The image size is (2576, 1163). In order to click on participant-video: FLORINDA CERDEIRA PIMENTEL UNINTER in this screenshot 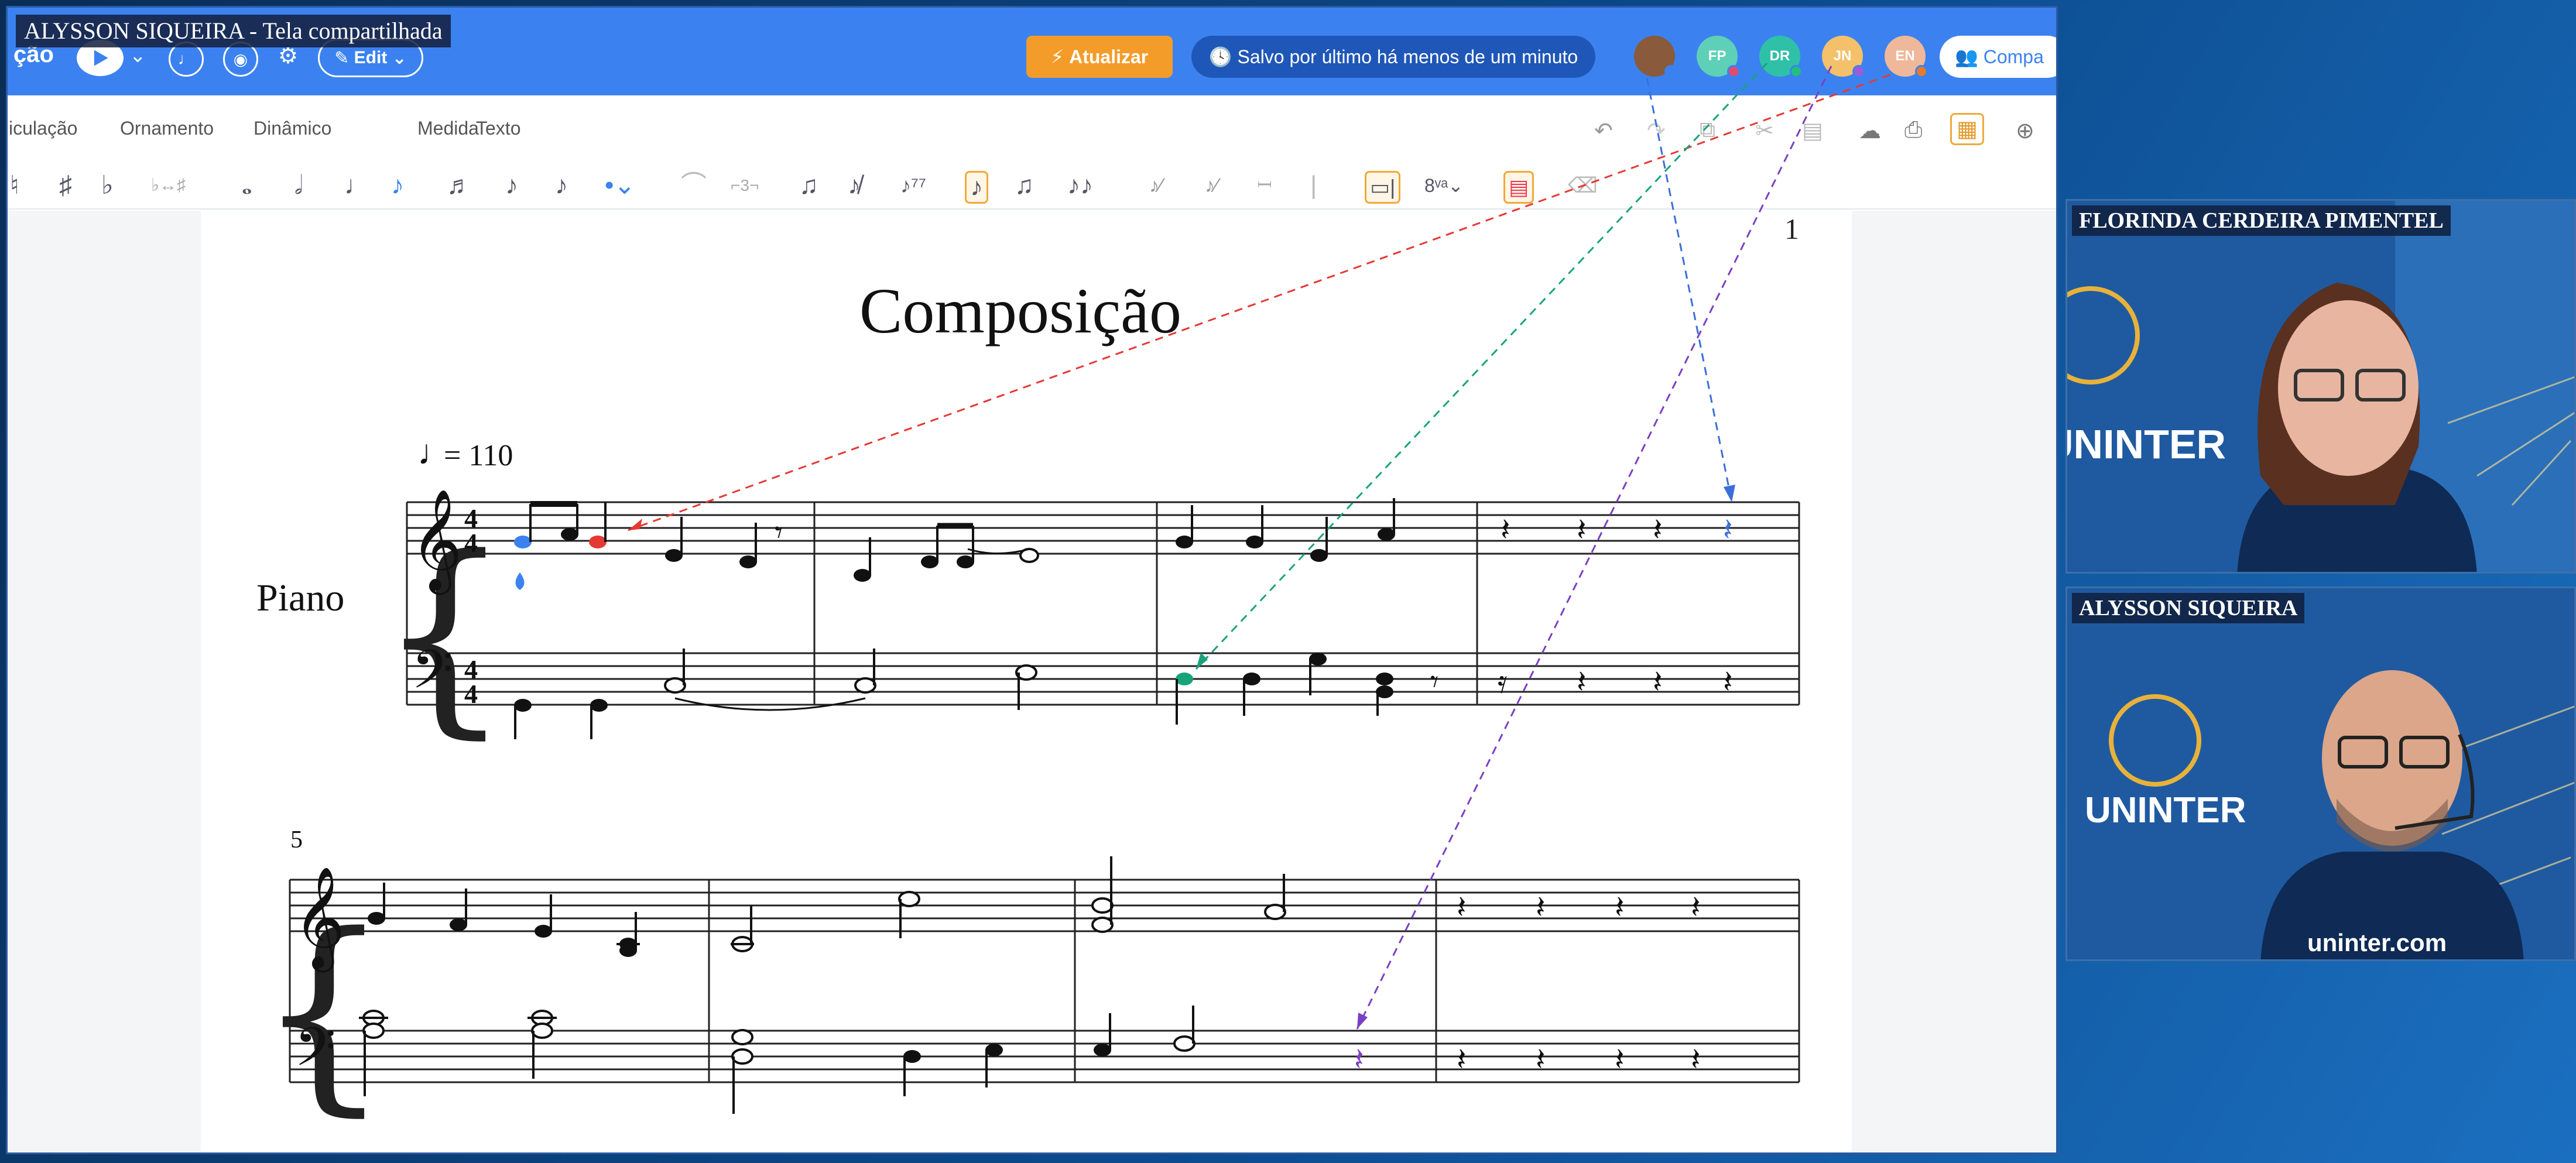, I will do `click(2320, 386)`.